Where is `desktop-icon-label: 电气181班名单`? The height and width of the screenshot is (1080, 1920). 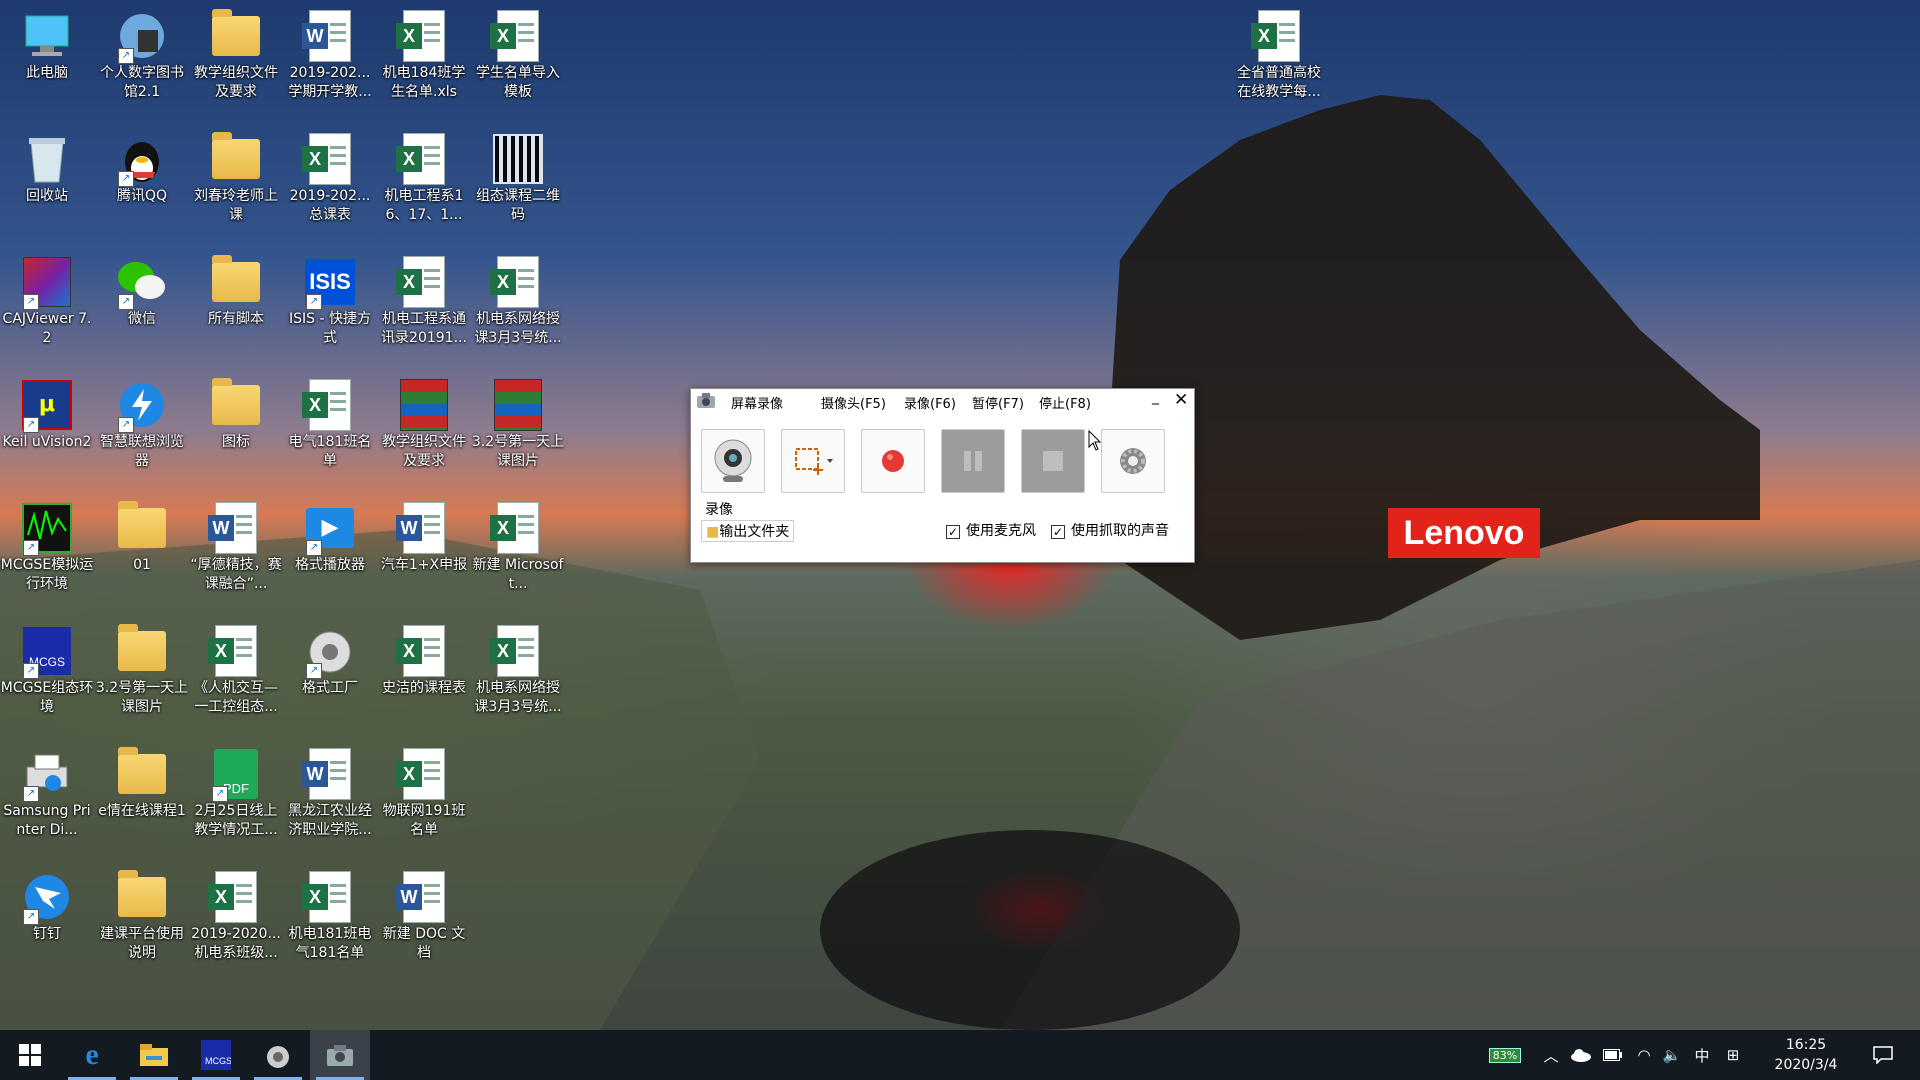 desktop-icon-label: 电气181班名单 is located at coordinates (330, 451).